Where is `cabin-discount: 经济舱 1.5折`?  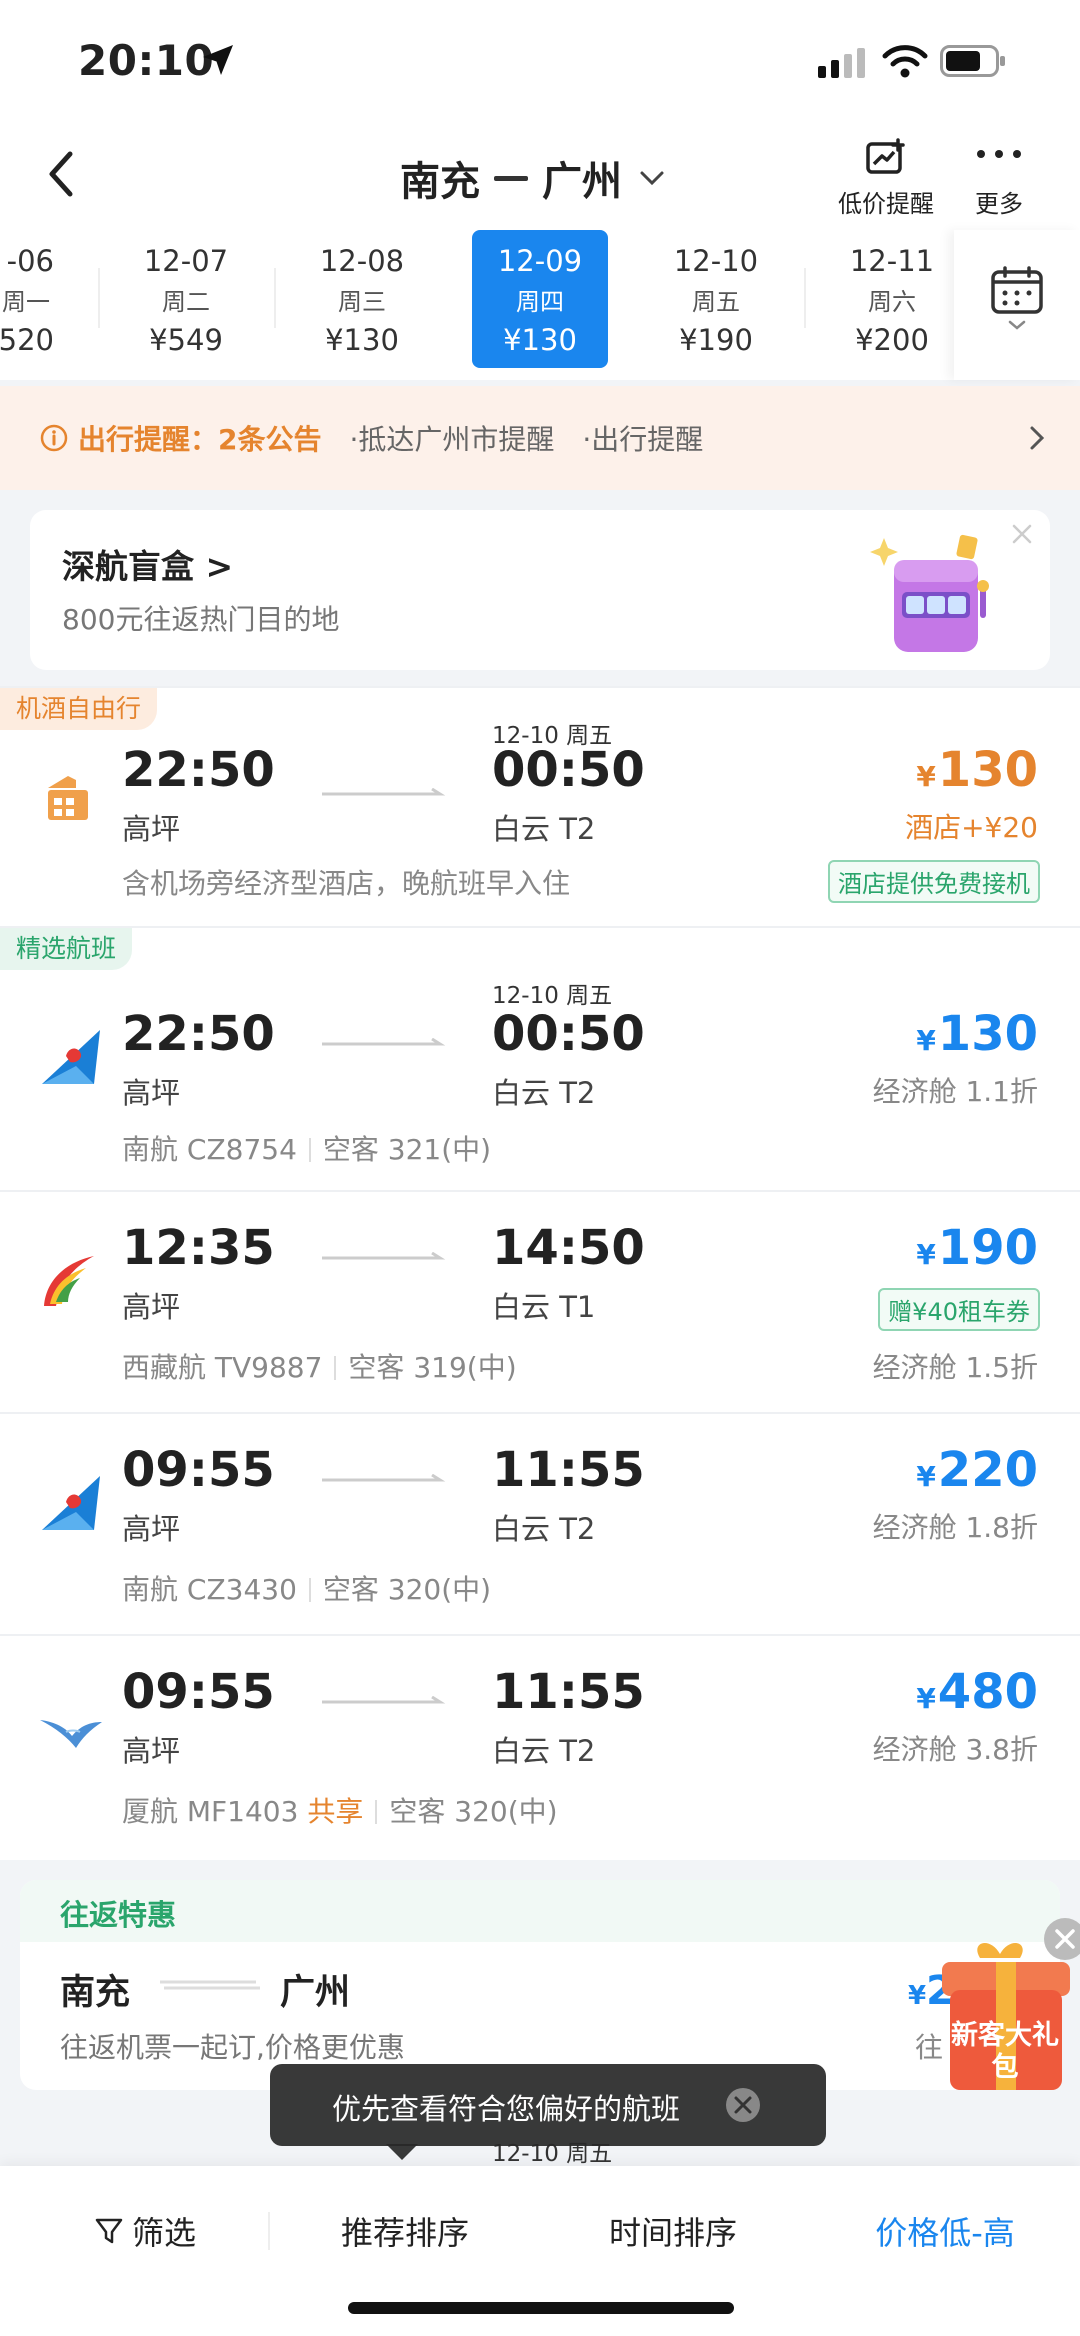 cabin-discount: 经济舱 1.5折 is located at coordinates (955, 1367).